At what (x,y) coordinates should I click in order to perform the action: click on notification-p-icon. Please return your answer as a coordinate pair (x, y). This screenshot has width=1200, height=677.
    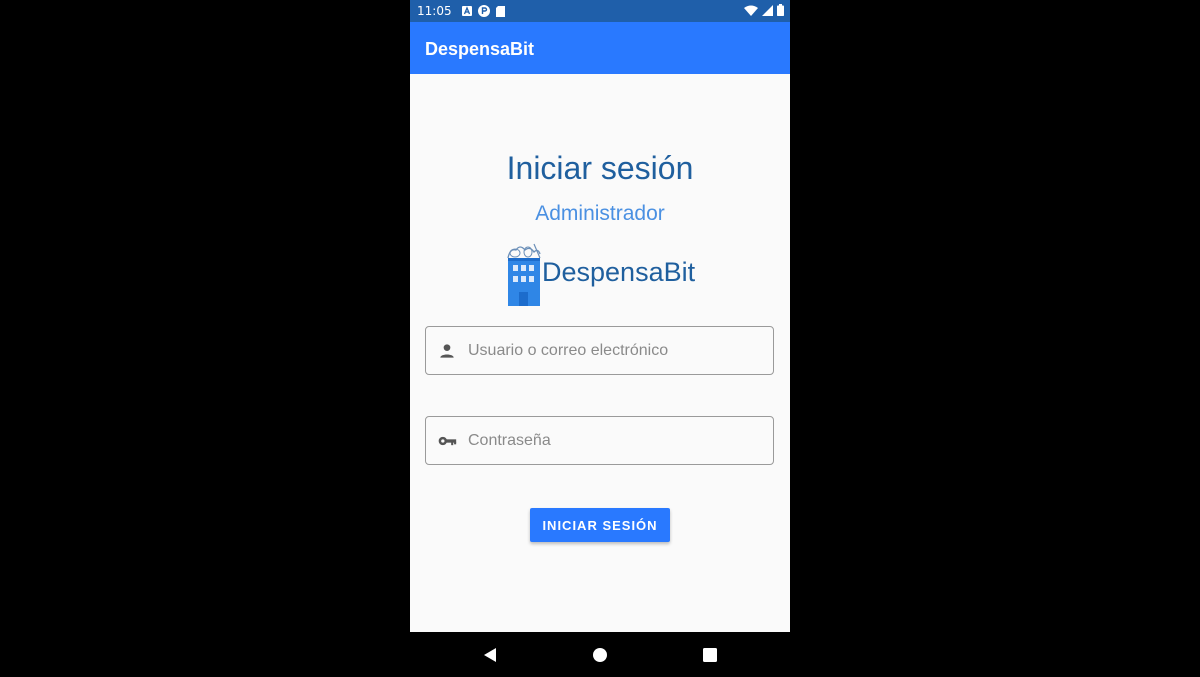
    Looking at the image, I should click on (484, 11).